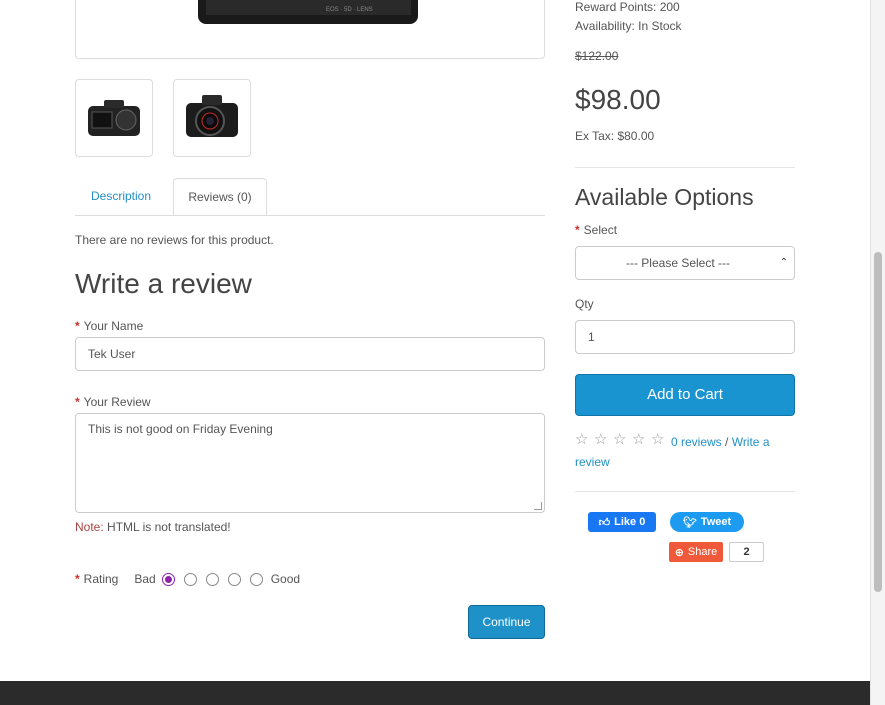 The height and width of the screenshot is (705, 885). Describe the element at coordinates (600, 230) in the screenshot. I see `select-label-text: Select` at that location.